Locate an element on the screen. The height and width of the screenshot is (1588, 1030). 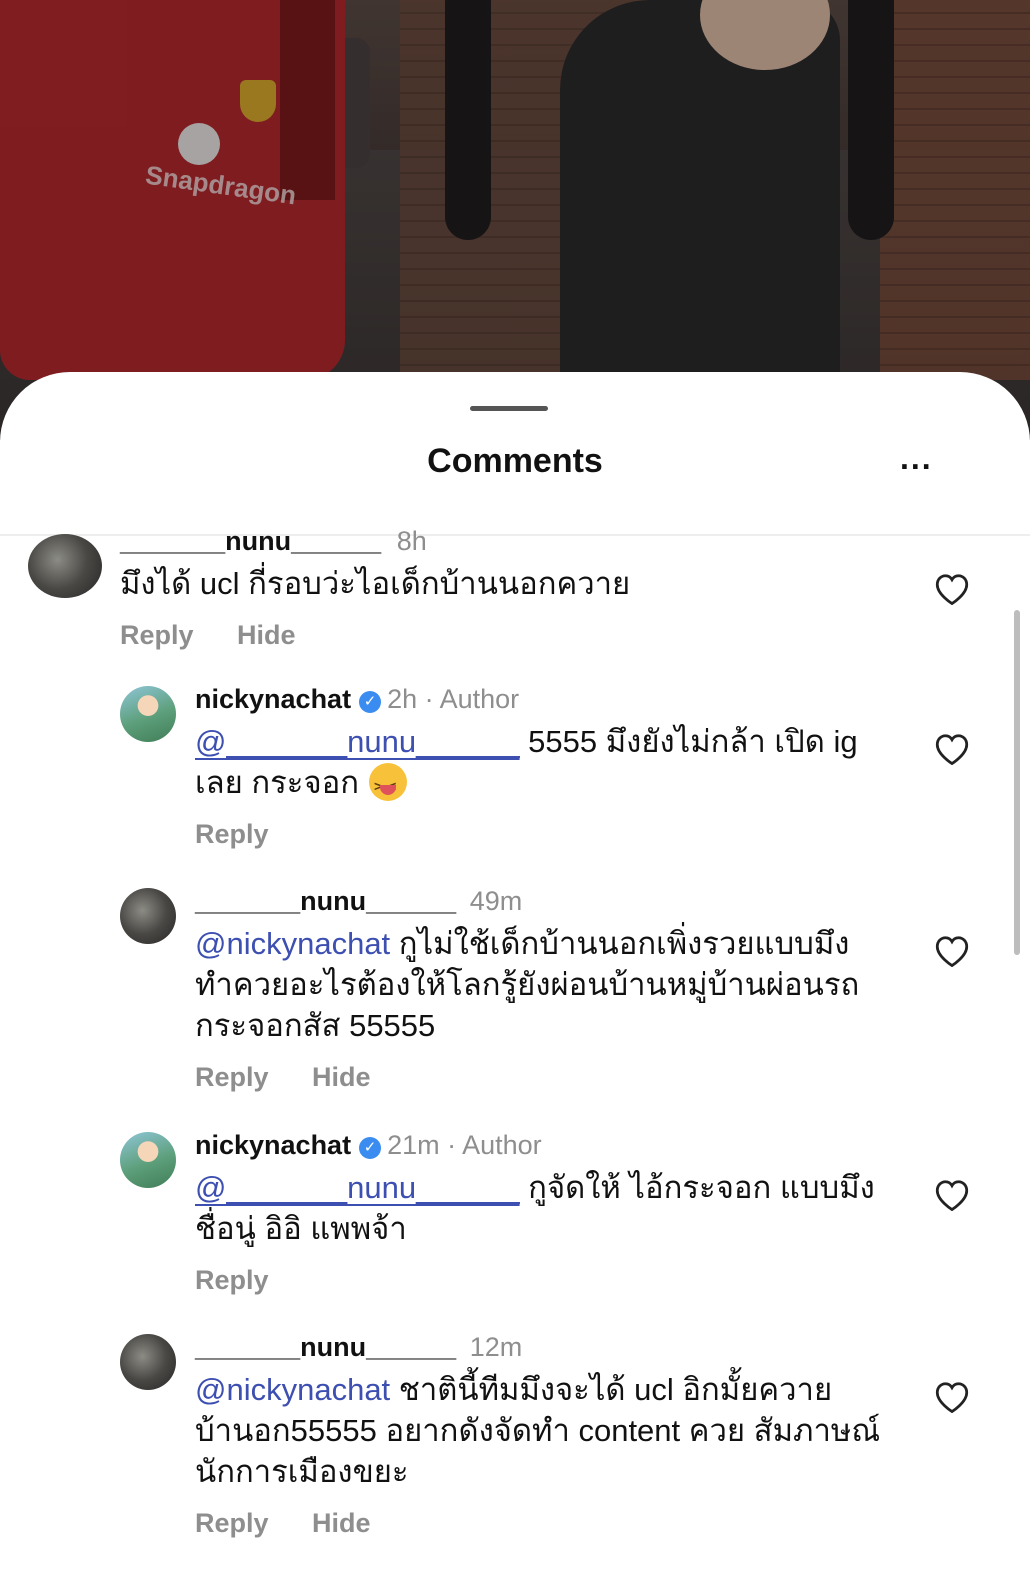
comment-meta: _______nunu______ 8h is located at coordinates (515, 541).